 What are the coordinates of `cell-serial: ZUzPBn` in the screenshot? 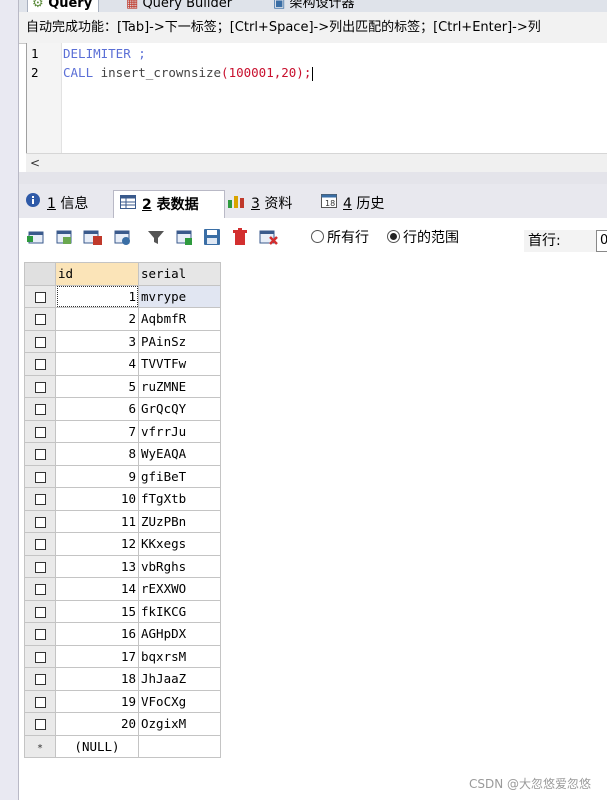 It's located at (179, 521).